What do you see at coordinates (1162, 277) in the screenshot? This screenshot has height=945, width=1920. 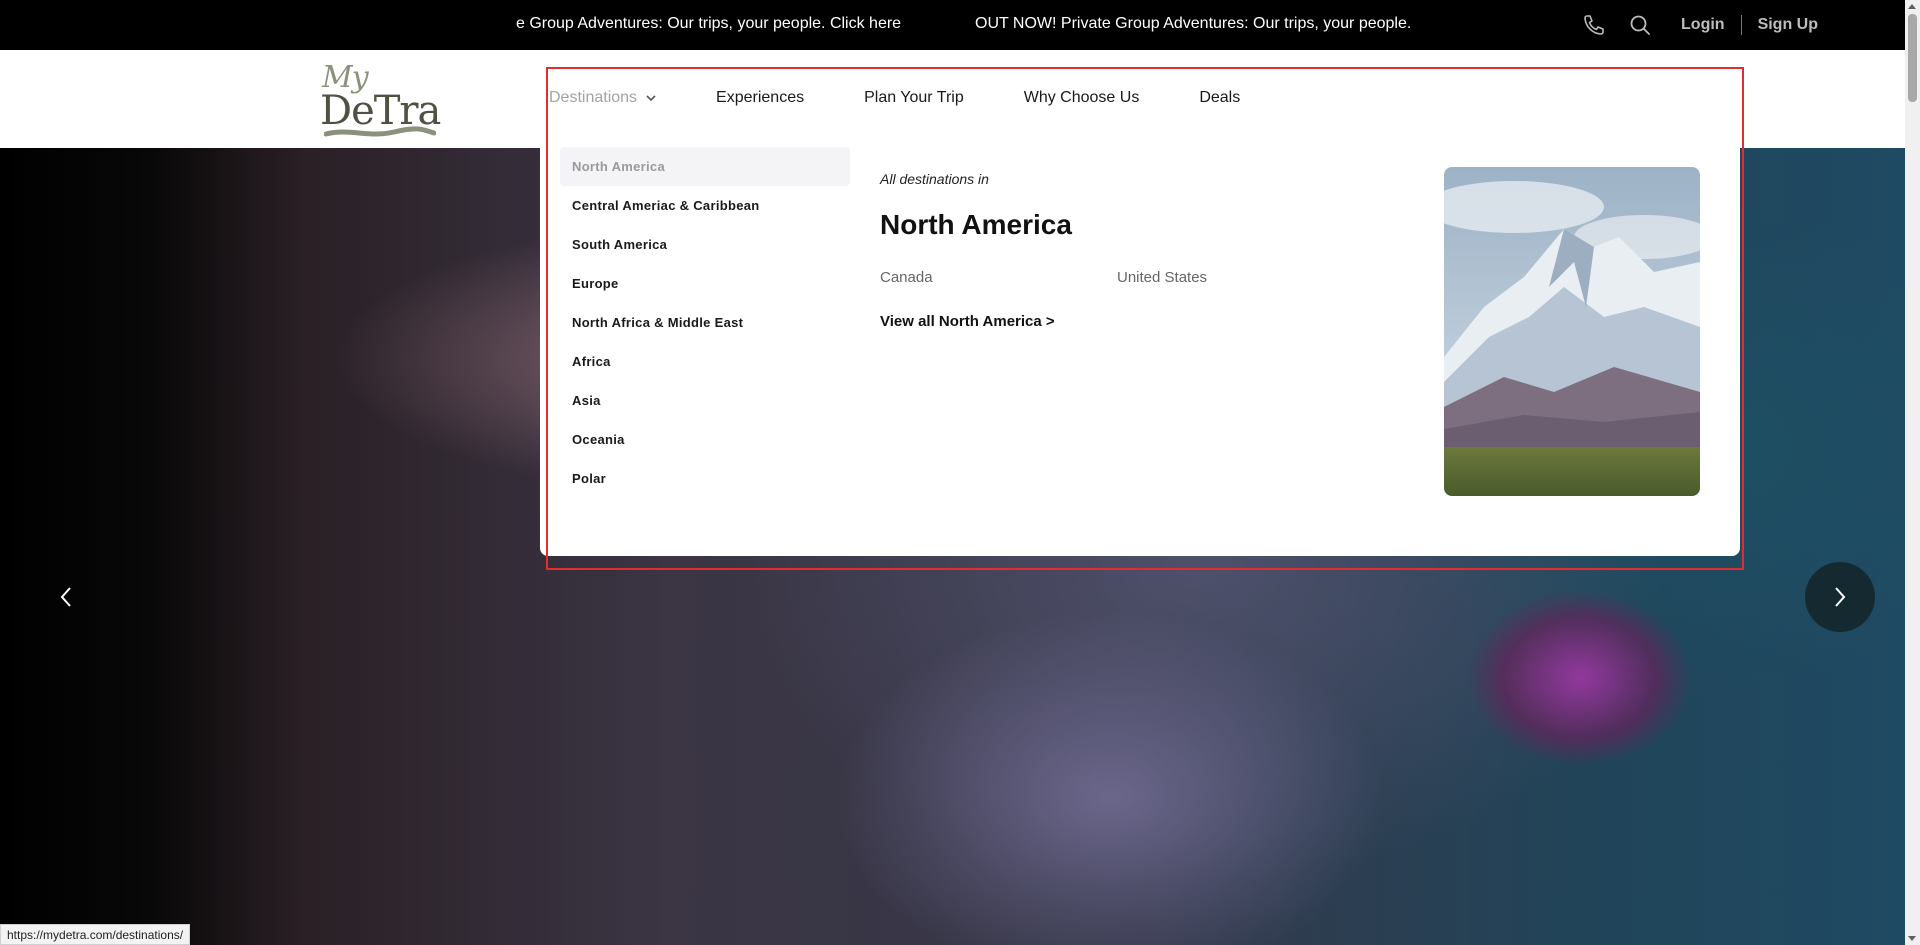 I see `country-link-united-states: United States` at bounding box center [1162, 277].